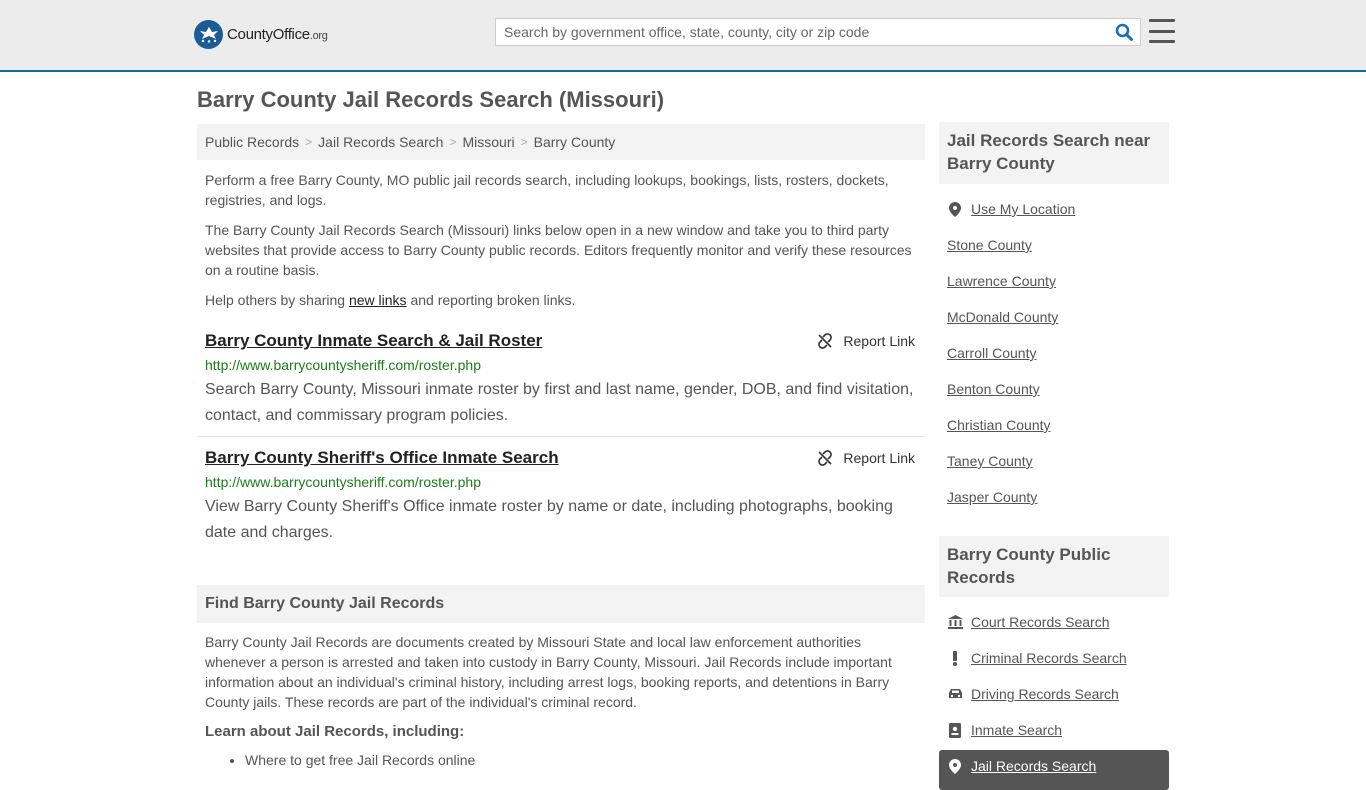 This screenshot has height=790, width=1366. What do you see at coordinates (380, 142) in the screenshot?
I see `breadcrumb-jail-records-search: Jail Records Search` at bounding box center [380, 142].